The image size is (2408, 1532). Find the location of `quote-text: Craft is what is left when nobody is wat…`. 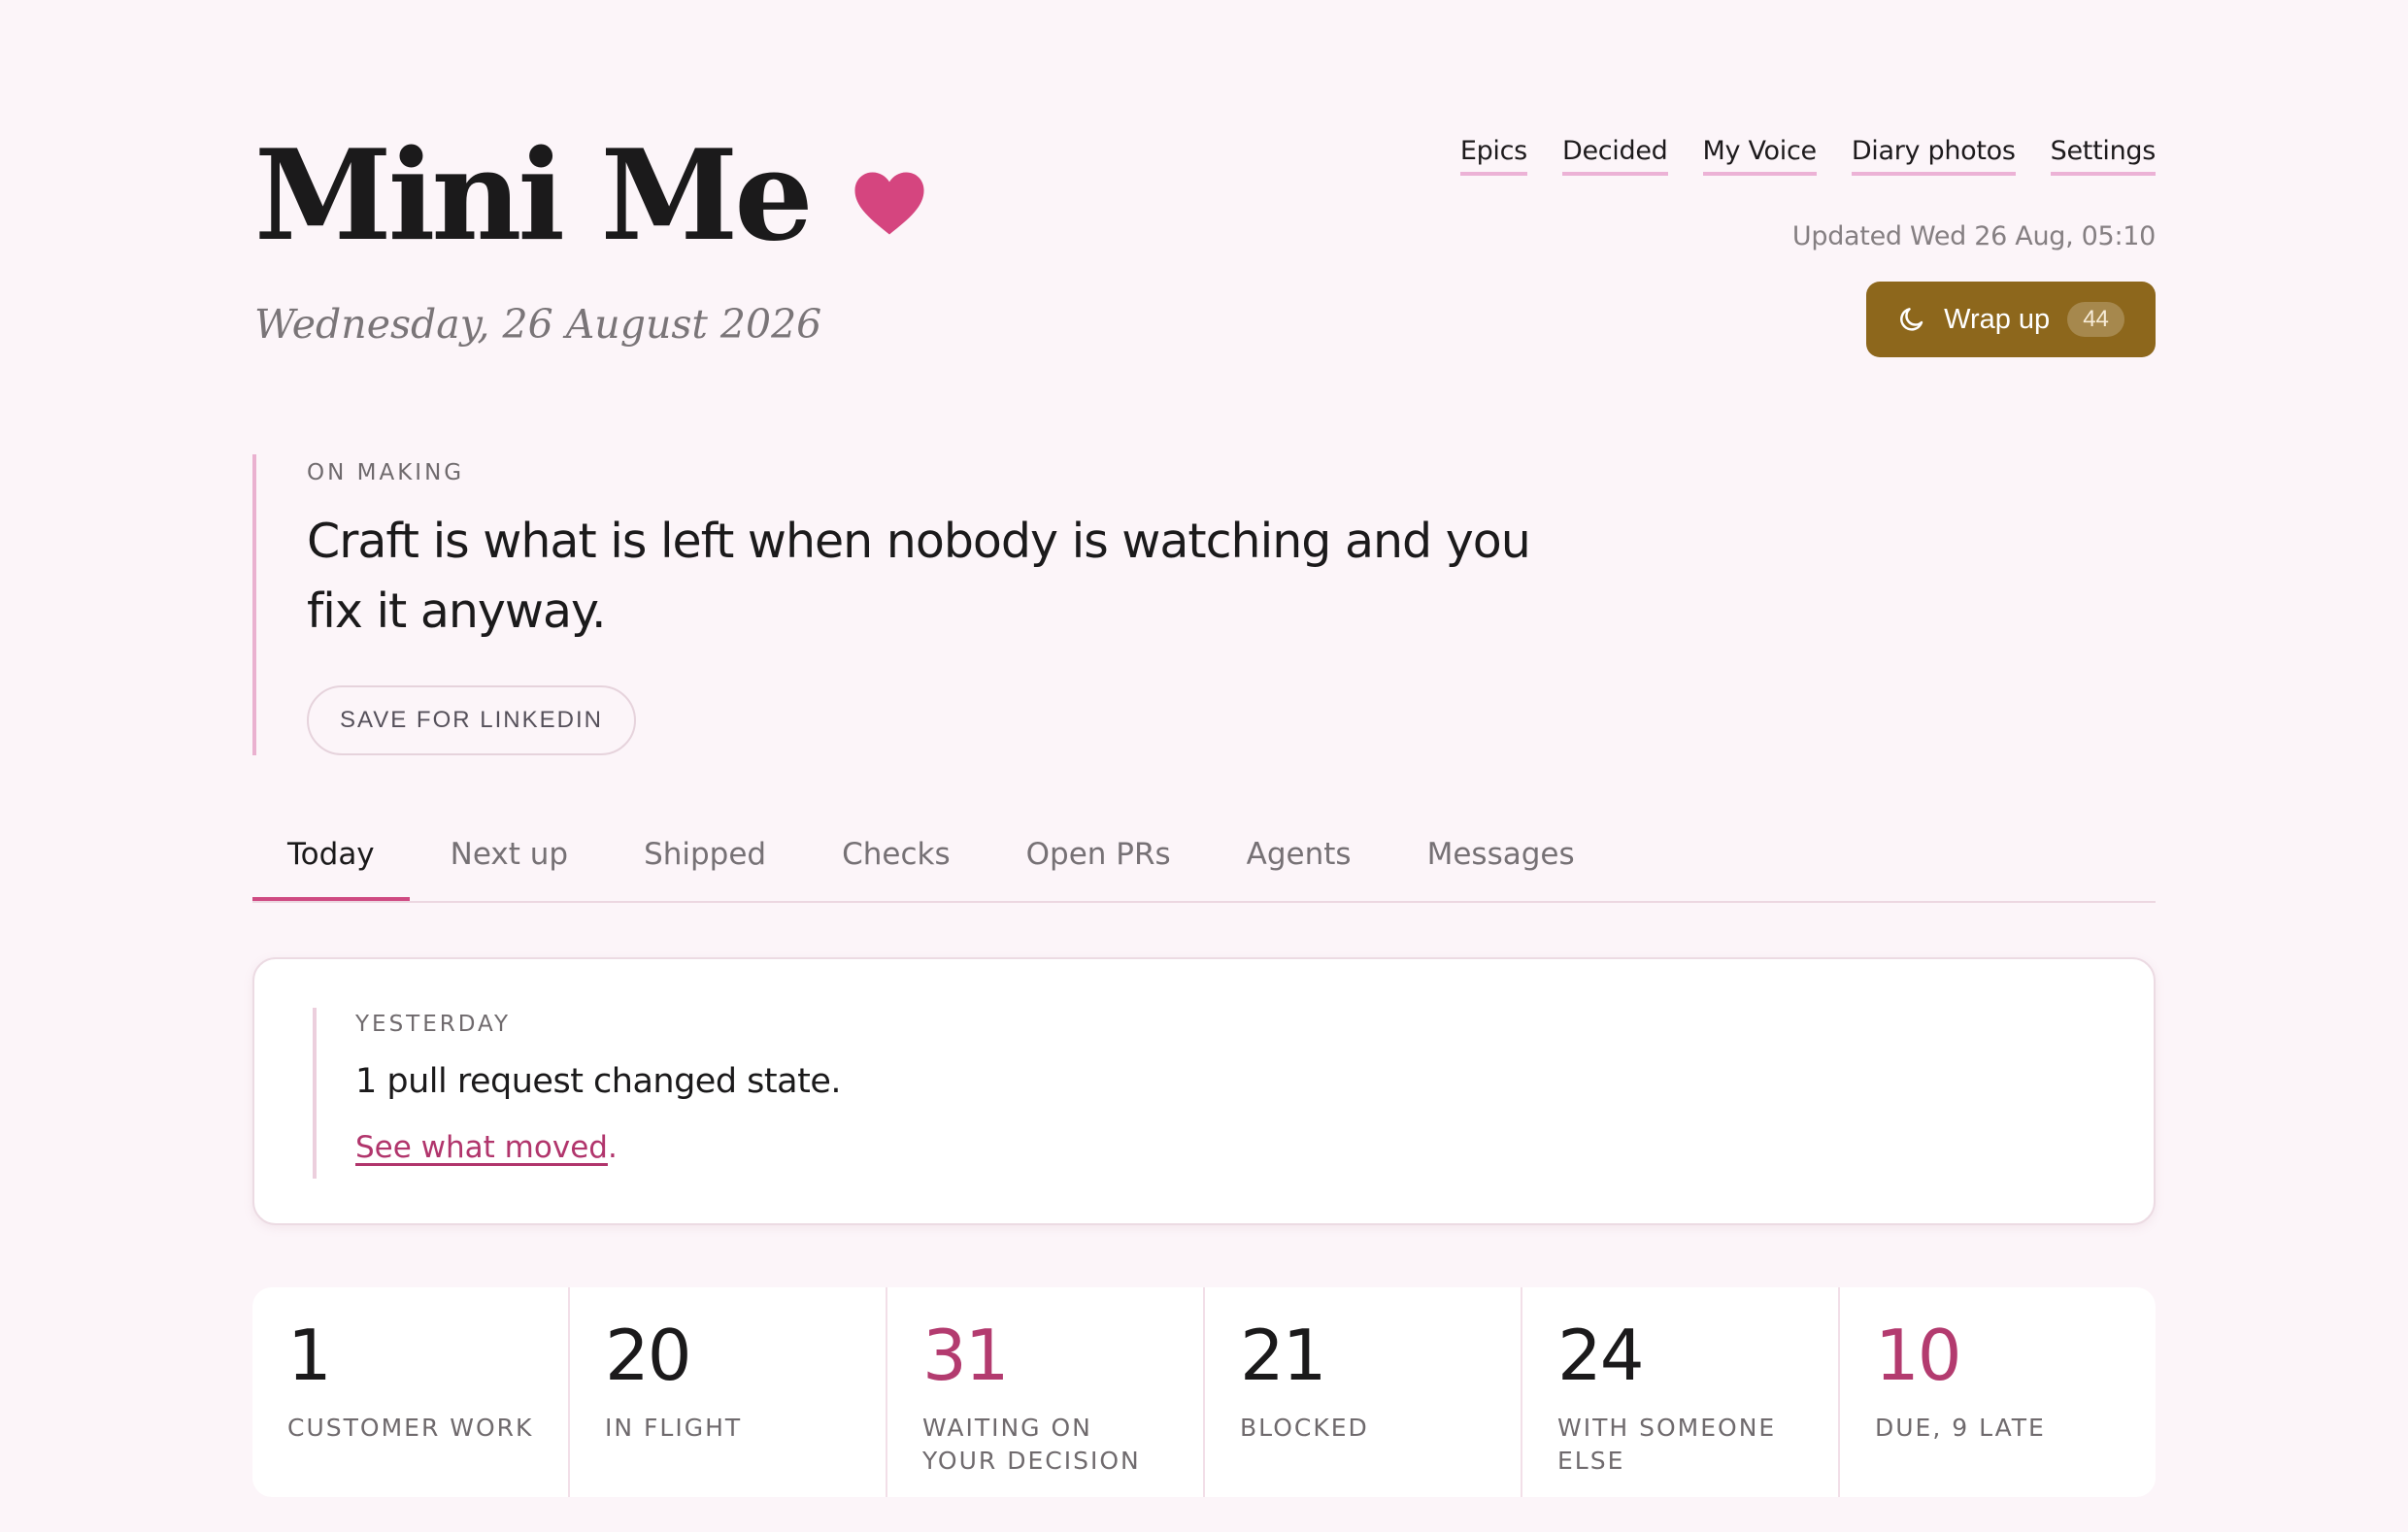

quote-text: Craft is what is left when nobody is wat… is located at coordinates (919, 576).